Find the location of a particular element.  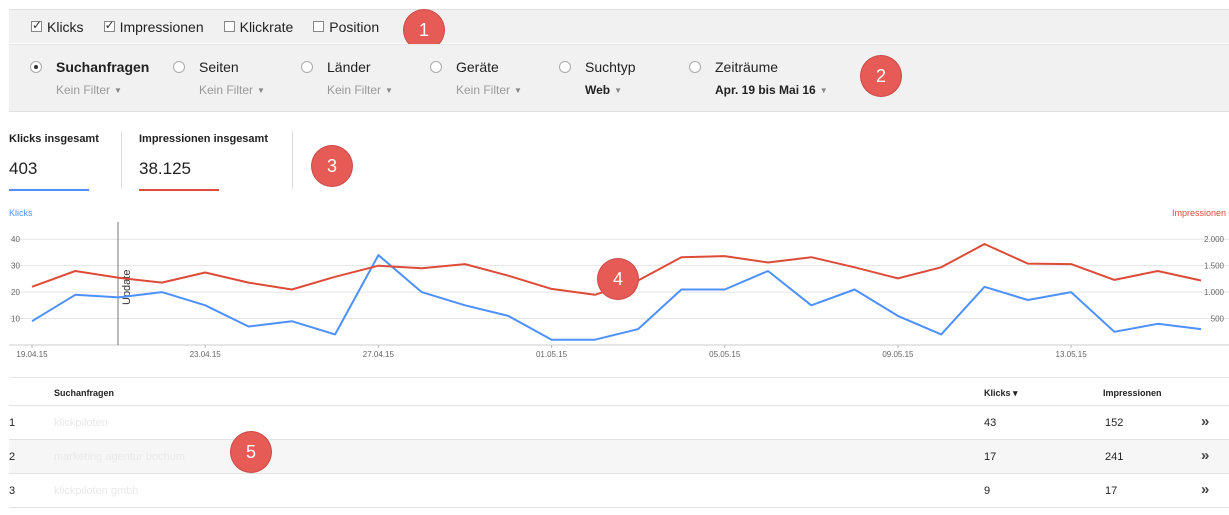

dimension-filter-dropdown: Web ▼ is located at coordinates (610, 90).